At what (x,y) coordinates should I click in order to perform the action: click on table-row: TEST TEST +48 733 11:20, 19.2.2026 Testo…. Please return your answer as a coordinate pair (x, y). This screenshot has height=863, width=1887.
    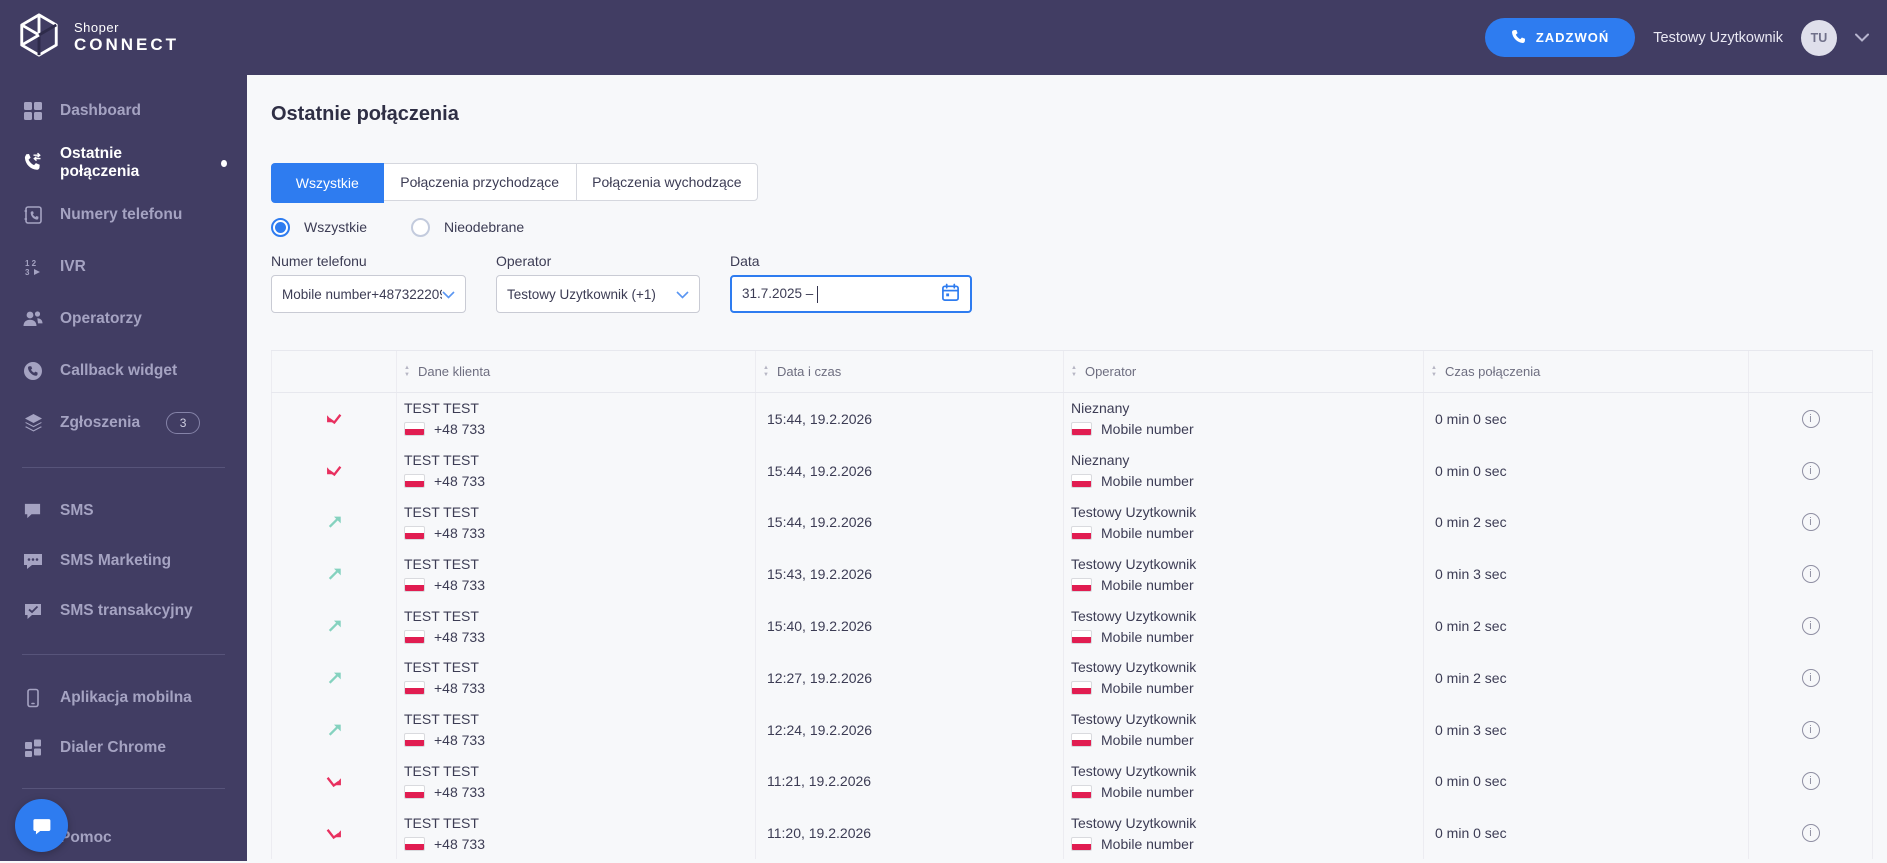
    Looking at the image, I should click on (1072, 833).